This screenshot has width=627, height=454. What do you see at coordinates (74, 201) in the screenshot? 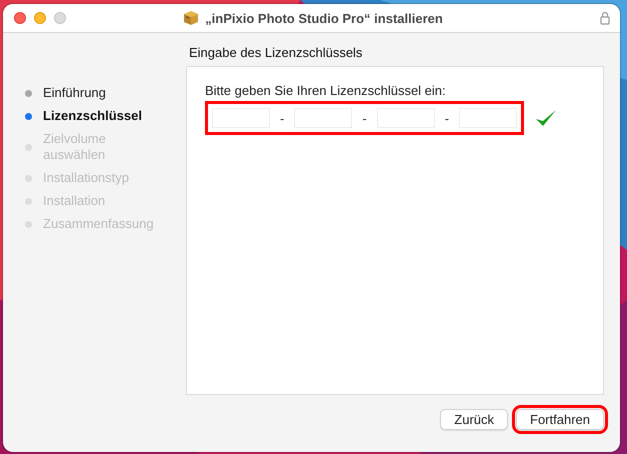
I see `step-label: Installation` at bounding box center [74, 201].